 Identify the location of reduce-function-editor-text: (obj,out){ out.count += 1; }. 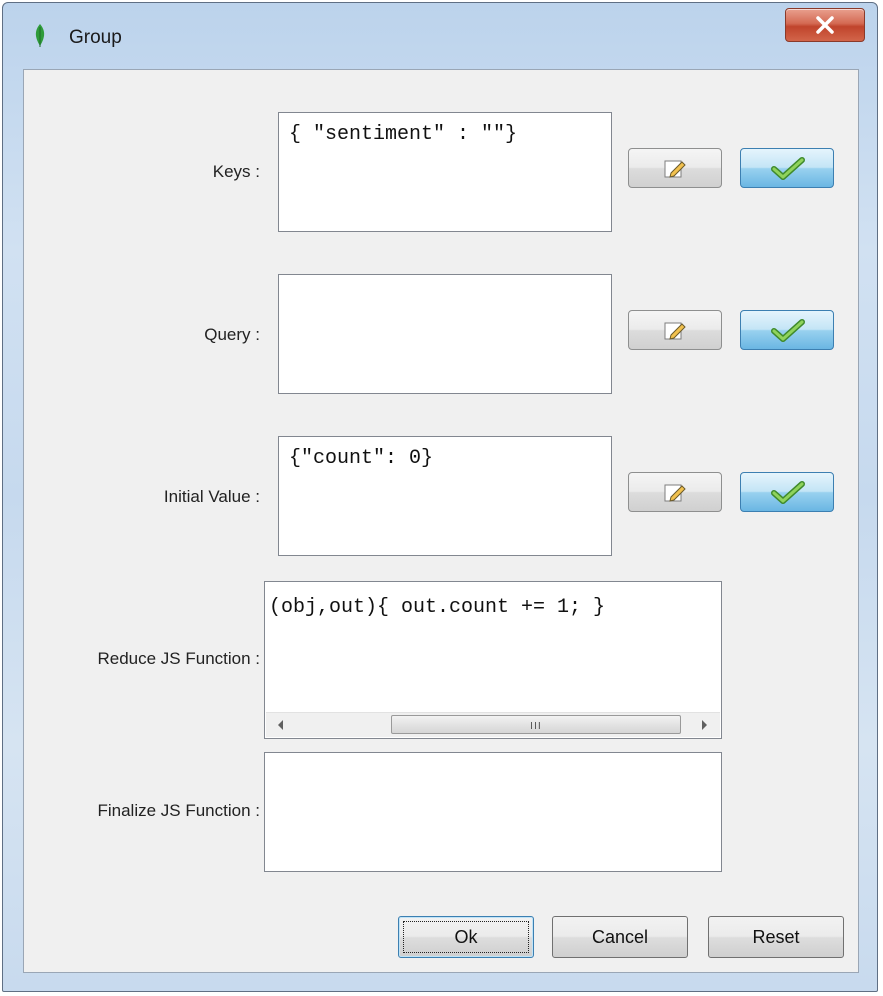
(437, 607).